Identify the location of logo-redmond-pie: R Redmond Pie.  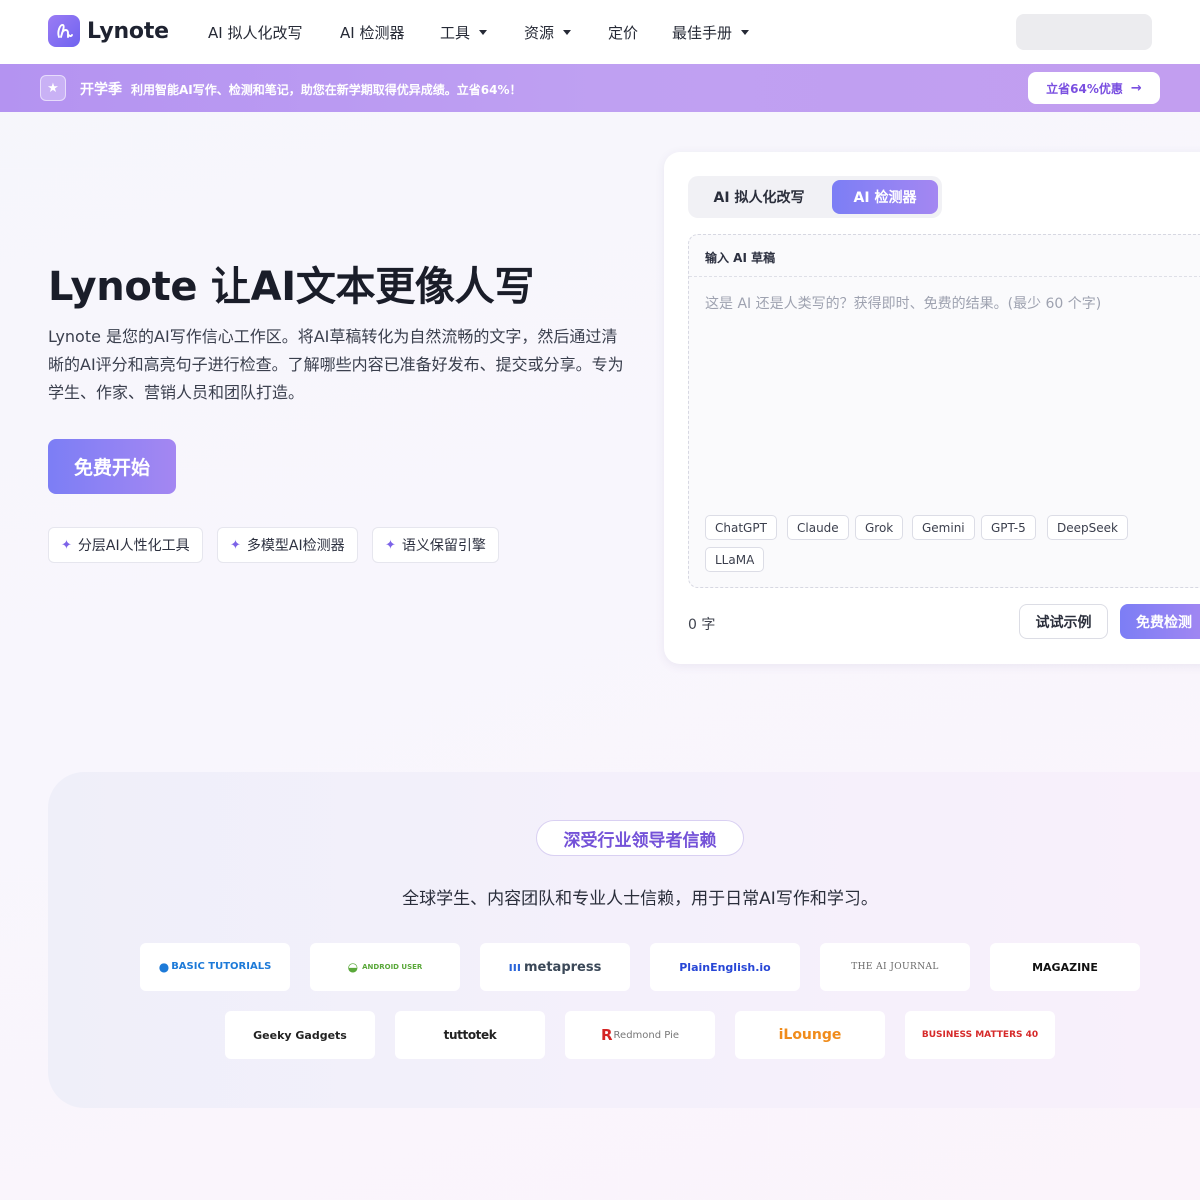
(640, 1035).